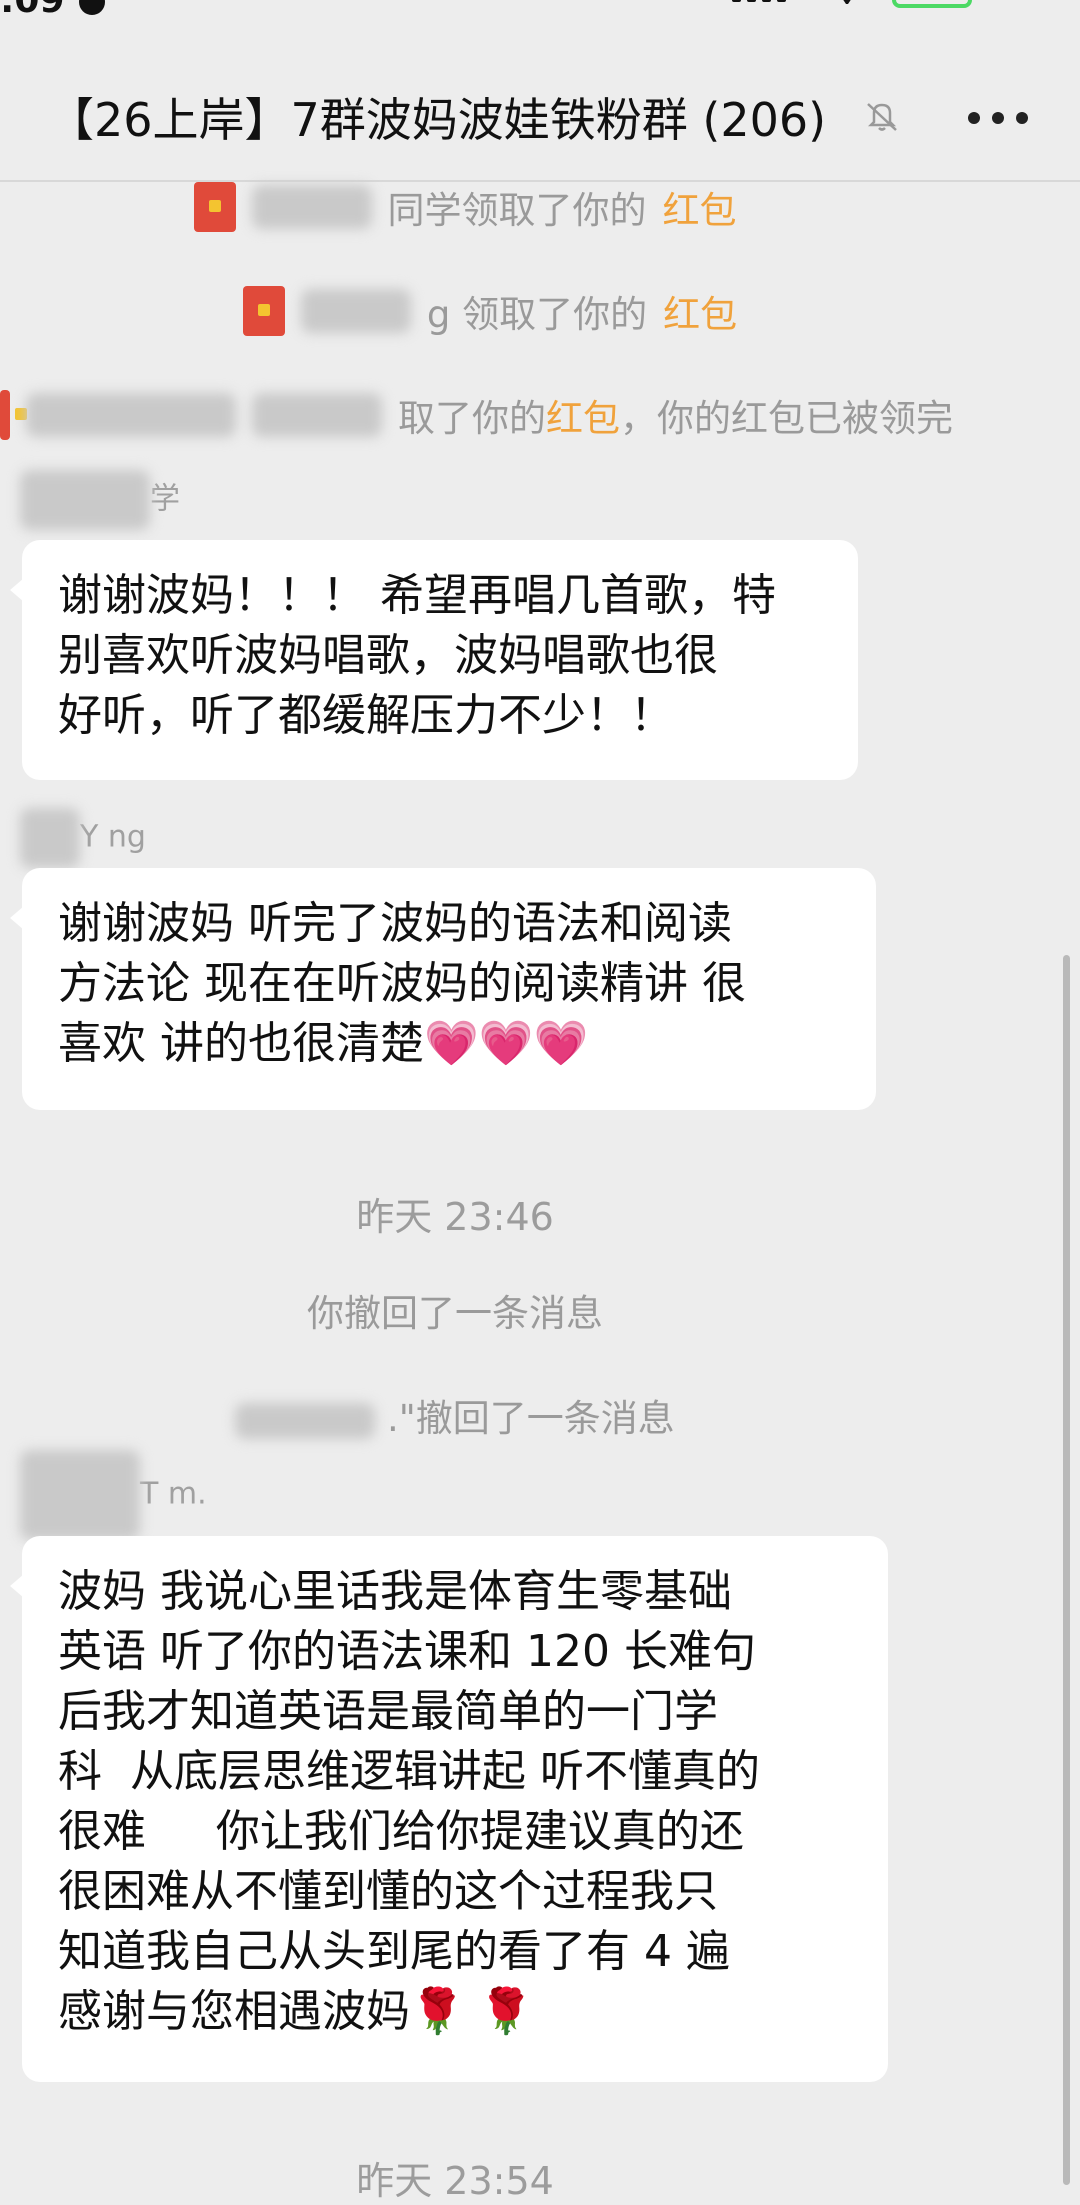 The image size is (1080, 2205). What do you see at coordinates (455, 1415) in the screenshot?
I see `recall-notice: ."撤回了一条消息` at bounding box center [455, 1415].